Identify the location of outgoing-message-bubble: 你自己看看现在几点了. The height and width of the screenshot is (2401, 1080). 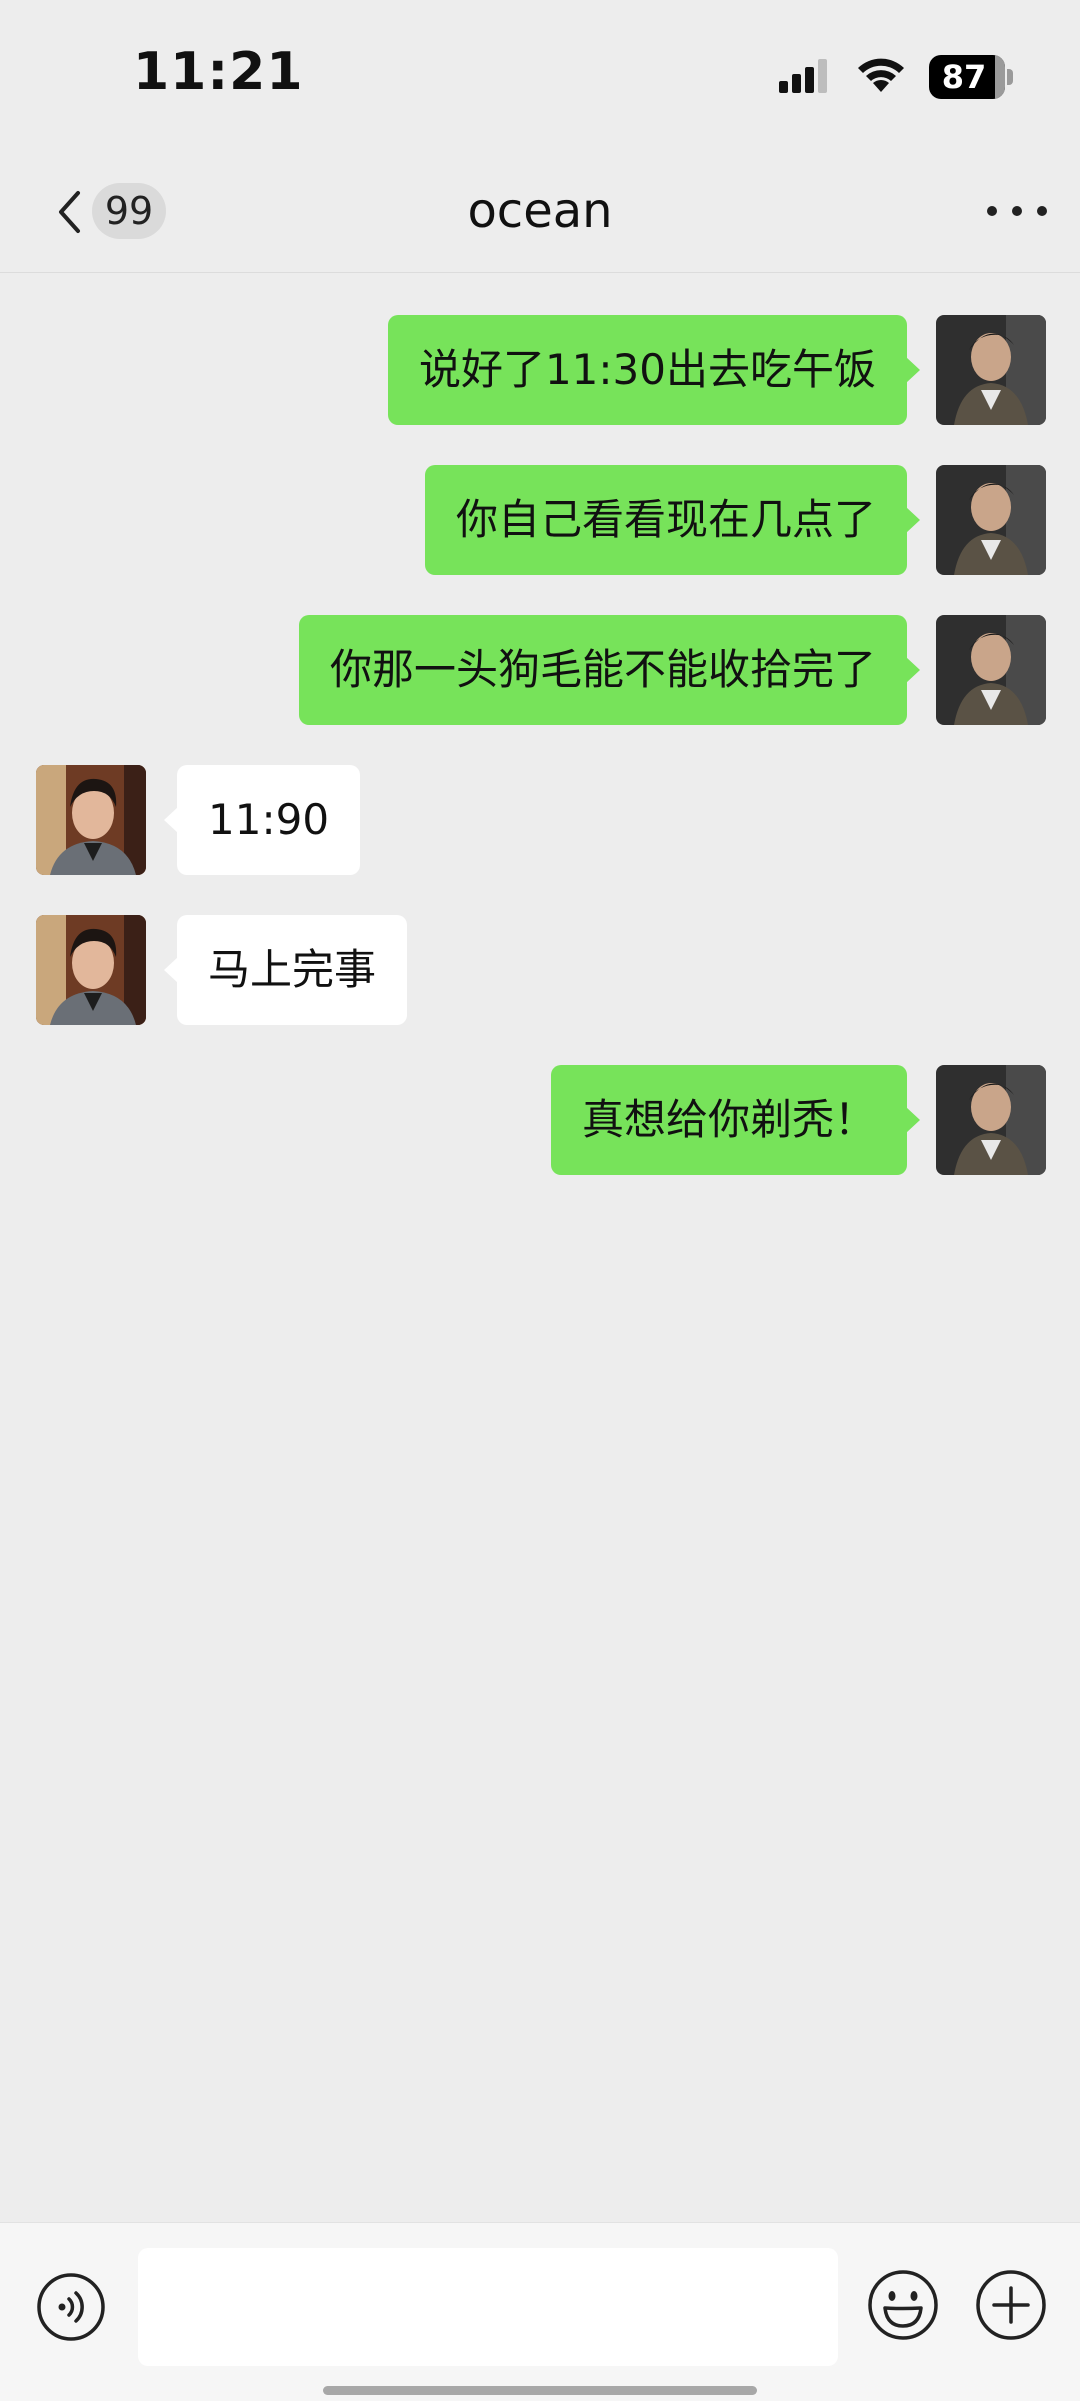
(672, 520).